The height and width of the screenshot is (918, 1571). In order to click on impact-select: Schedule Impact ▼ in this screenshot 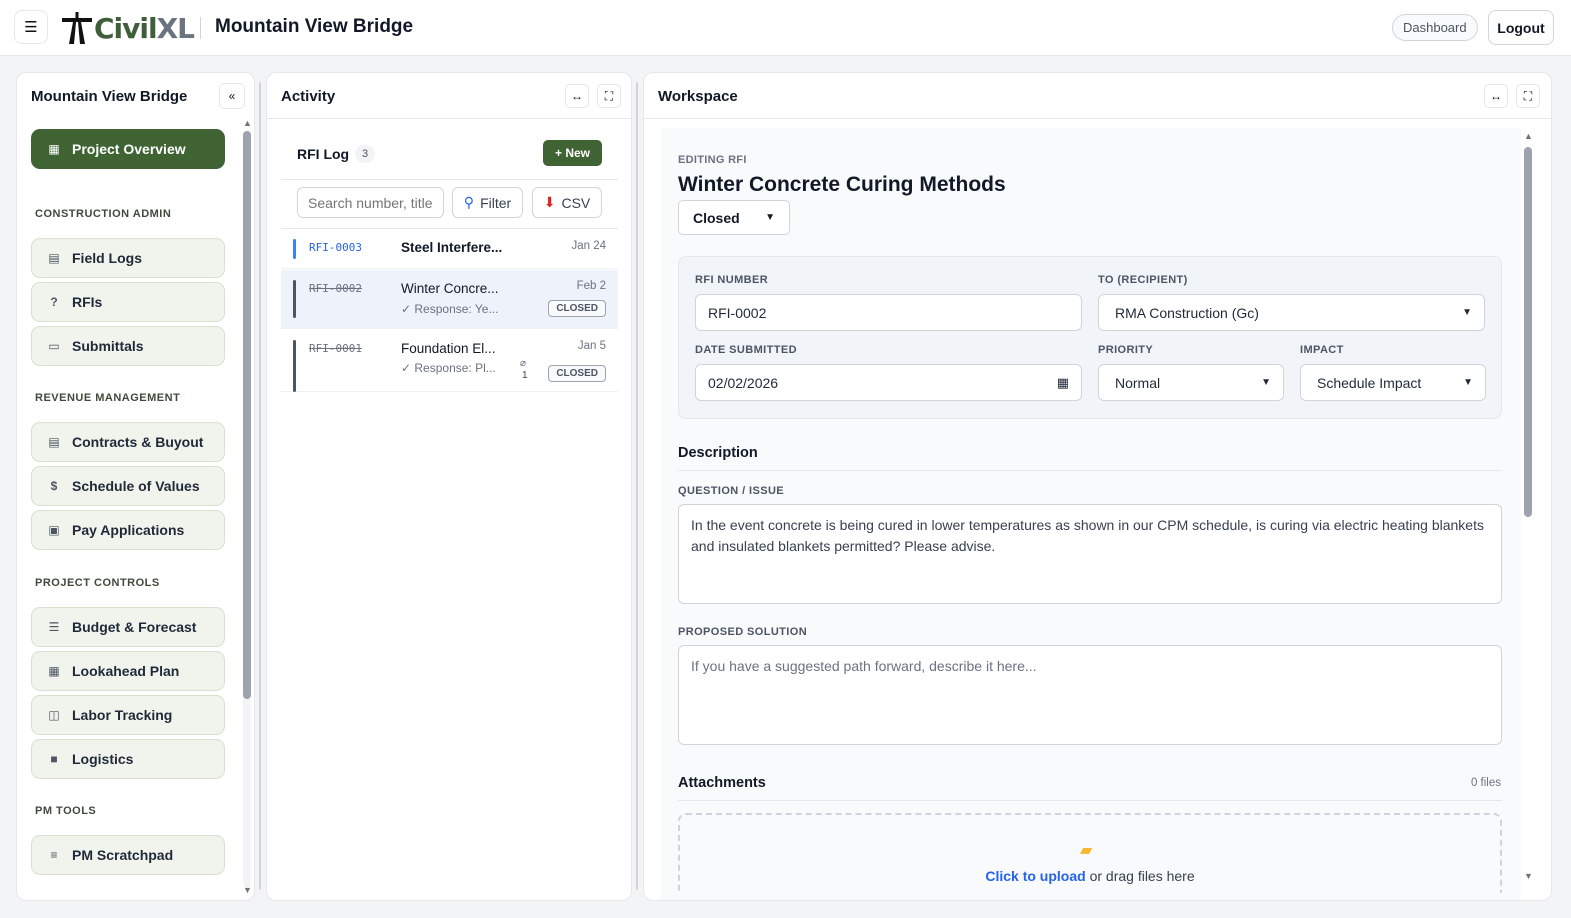, I will do `click(1393, 382)`.